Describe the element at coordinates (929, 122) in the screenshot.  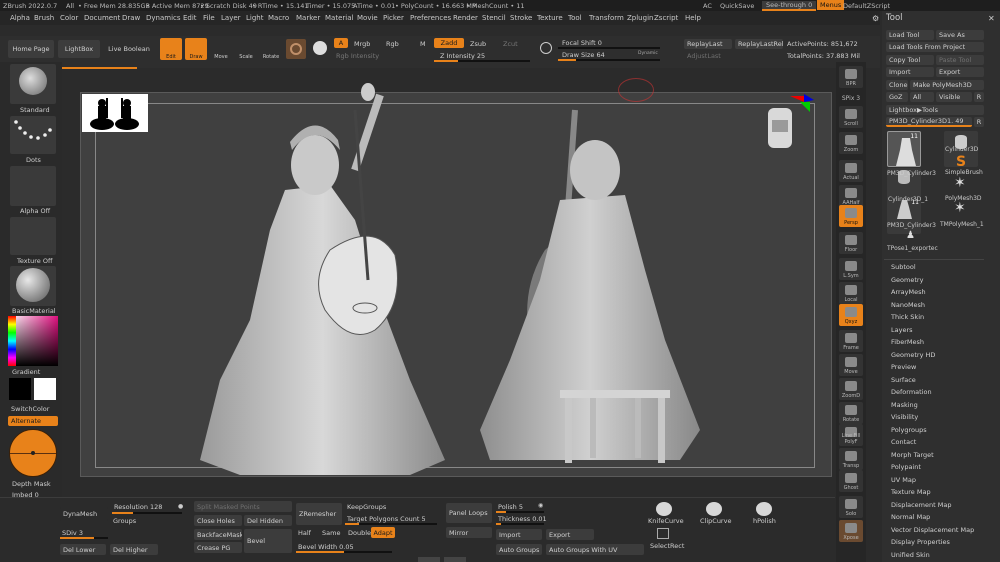
I see `current-tool-slider: PM3D_Cylinder3D1. 49` at that location.